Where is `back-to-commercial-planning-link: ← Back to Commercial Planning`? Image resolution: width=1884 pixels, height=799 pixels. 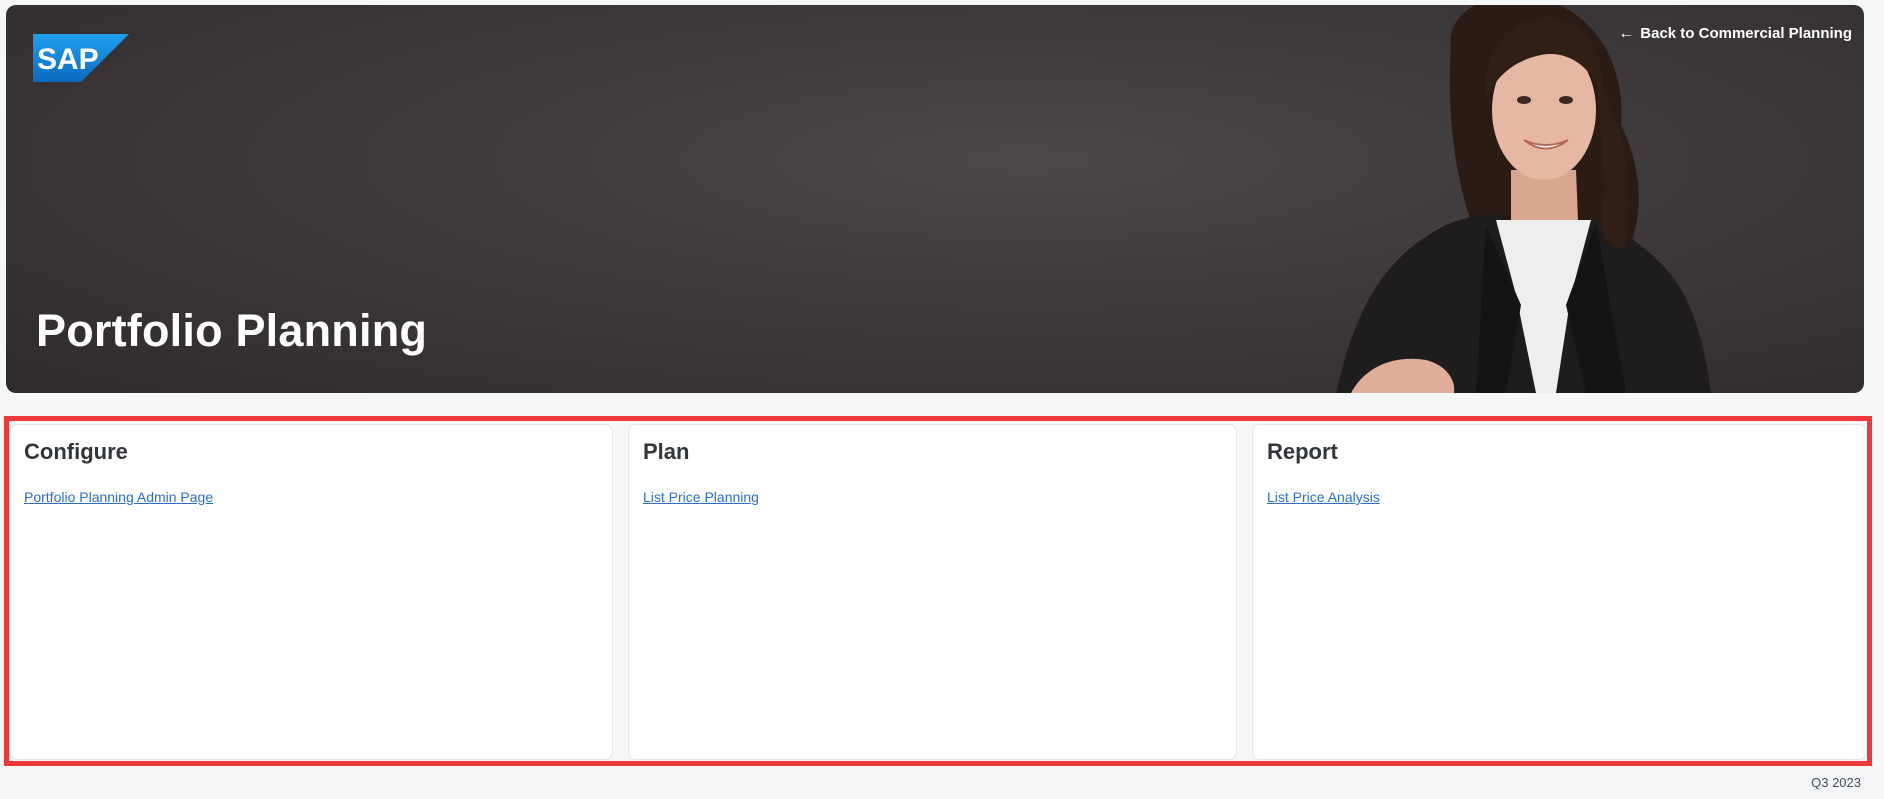
back-to-commercial-planning-link: ← Back to Commercial Planning is located at coordinates (1735, 33).